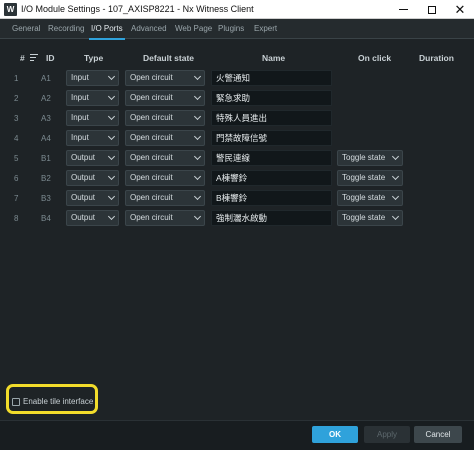 The image size is (474, 450). Describe the element at coordinates (93, 58) in the screenshot. I see `column-header-type: Type` at that location.